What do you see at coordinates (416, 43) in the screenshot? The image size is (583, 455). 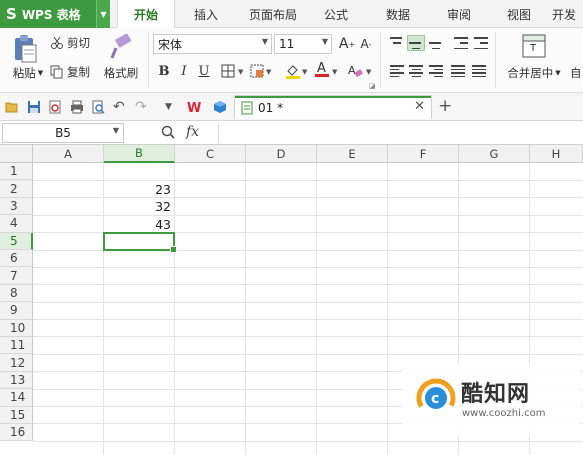 I see `align-middle-icon` at bounding box center [416, 43].